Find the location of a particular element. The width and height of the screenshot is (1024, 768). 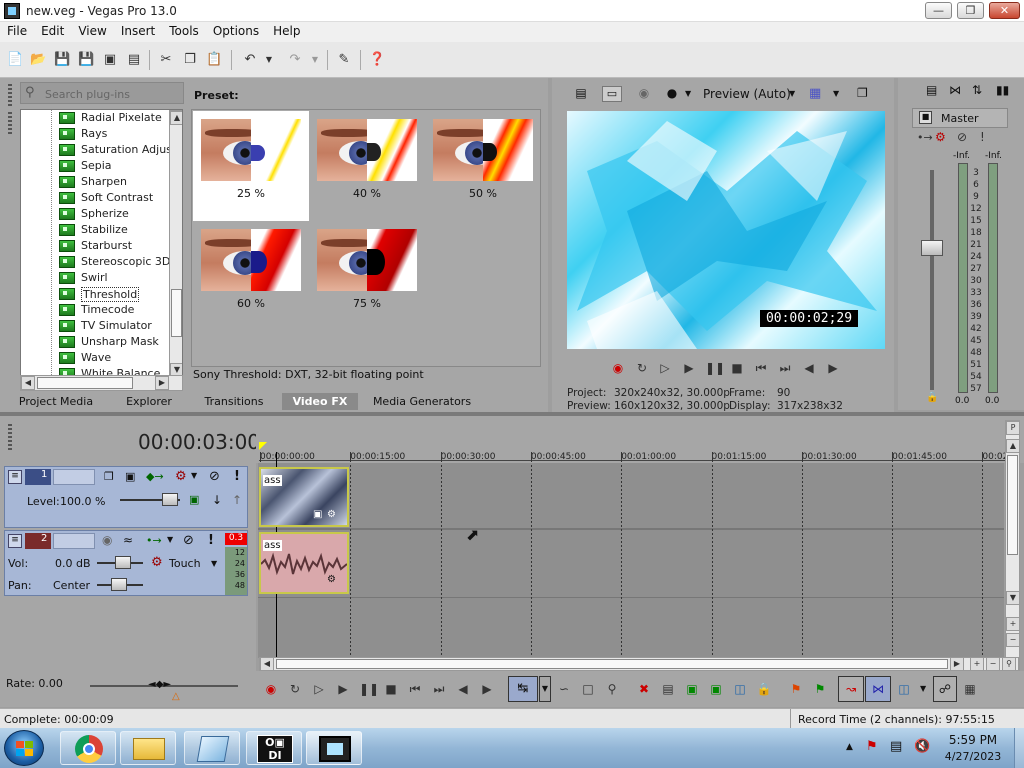

delete-icon: ✖ is located at coordinates (644, 689).